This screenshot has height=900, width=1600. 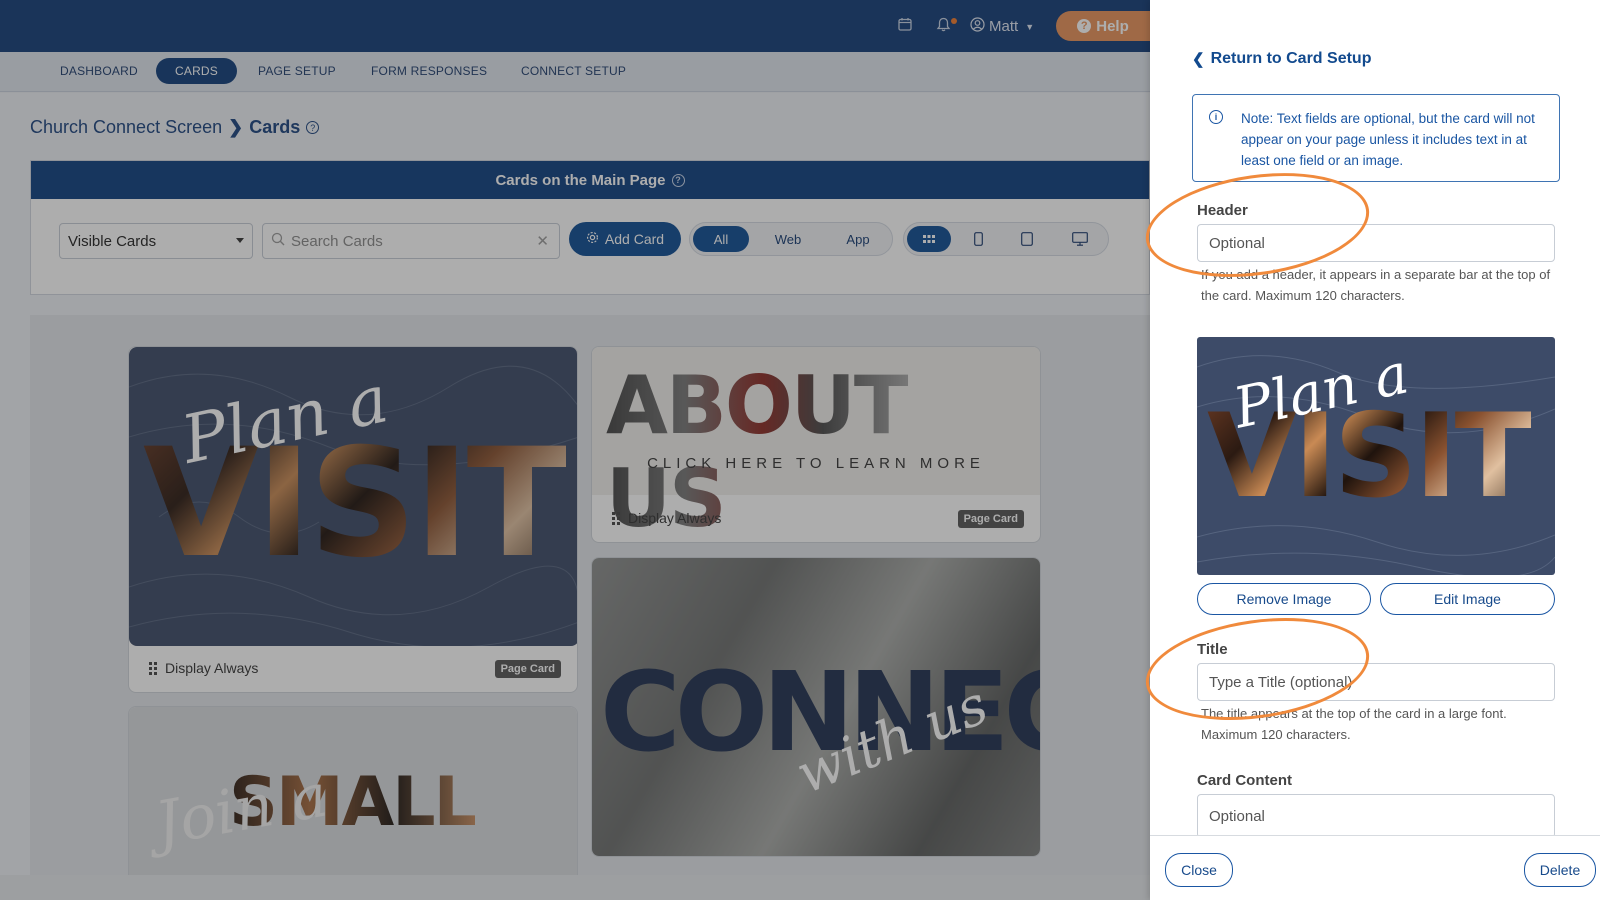 What do you see at coordinates (1216, 117) in the screenshot?
I see `info-icon: i` at bounding box center [1216, 117].